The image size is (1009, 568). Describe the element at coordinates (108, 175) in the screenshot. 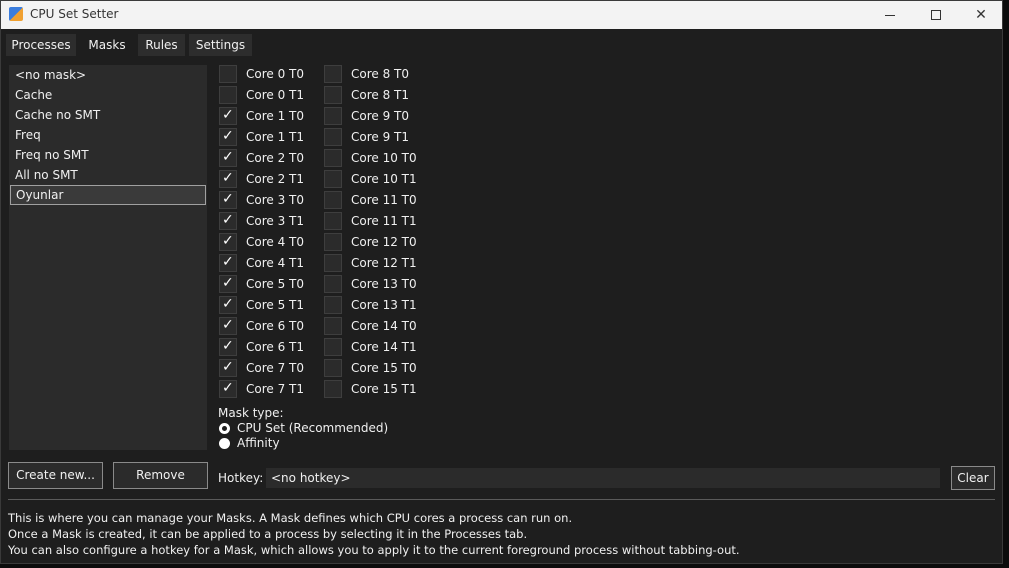

I see `mask-list-item: All no SMT` at that location.